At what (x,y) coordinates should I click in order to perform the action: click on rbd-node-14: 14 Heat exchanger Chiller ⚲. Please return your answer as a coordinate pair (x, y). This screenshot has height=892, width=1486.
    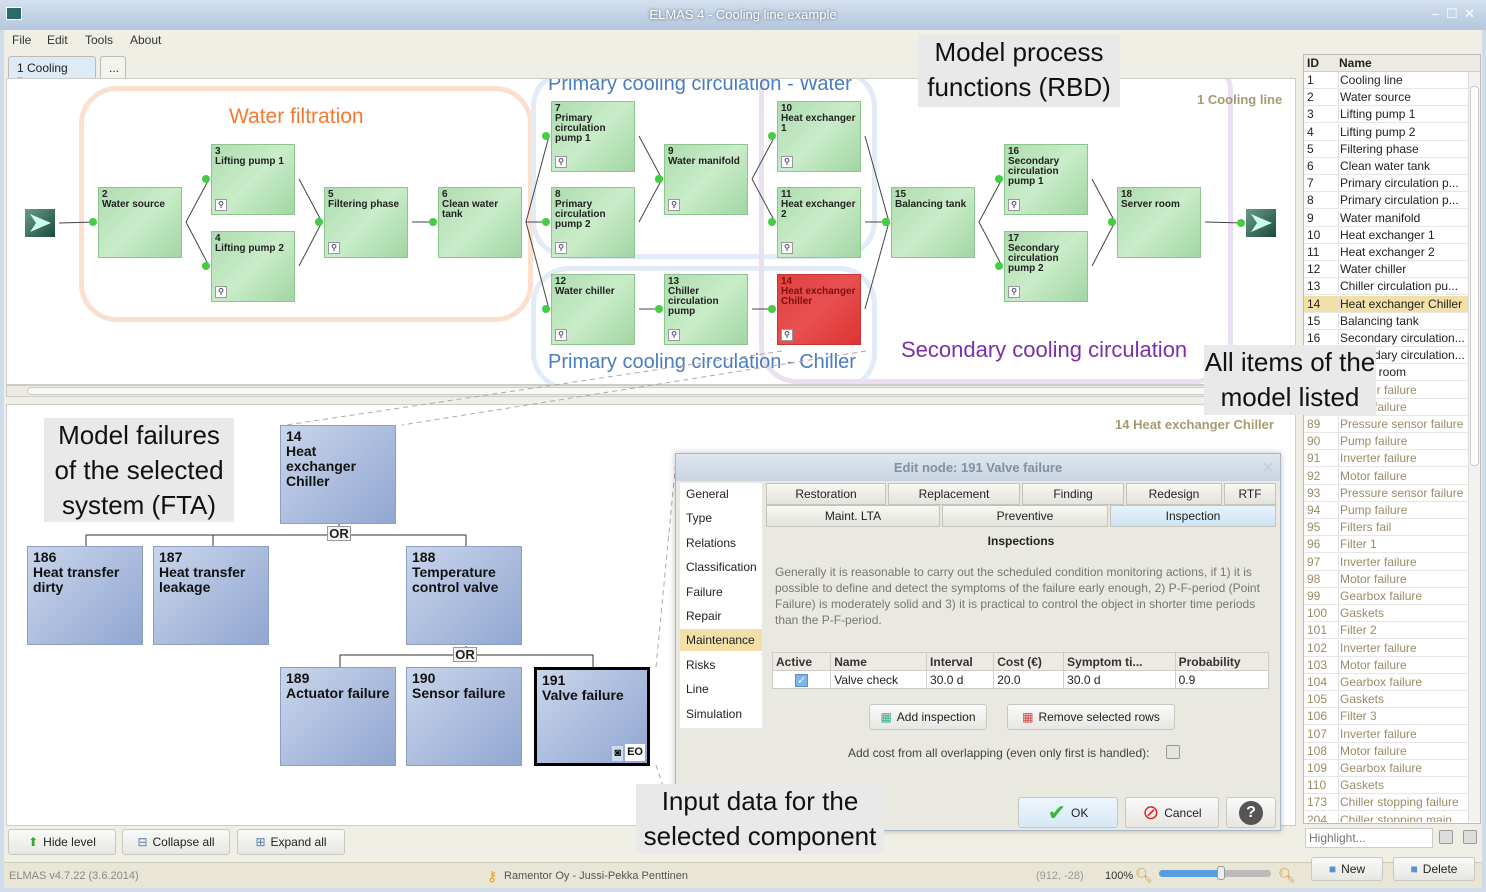
    Looking at the image, I should click on (819, 309).